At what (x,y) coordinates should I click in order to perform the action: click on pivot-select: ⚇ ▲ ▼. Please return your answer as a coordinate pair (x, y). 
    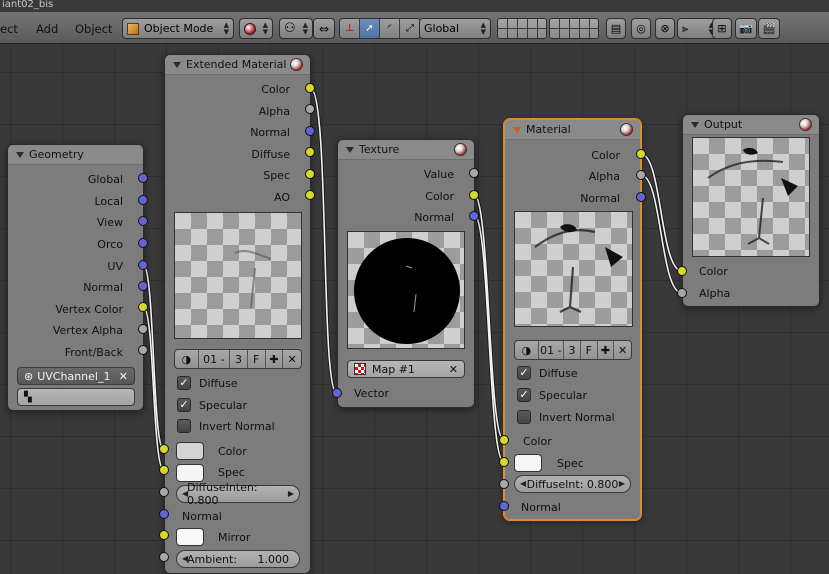
    Looking at the image, I should click on (296, 28).